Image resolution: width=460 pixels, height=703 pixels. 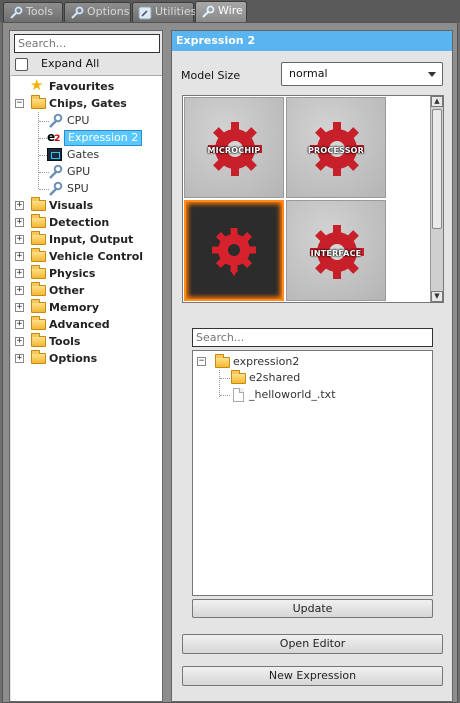 What do you see at coordinates (437, 296) in the screenshot?
I see `scroll-down-button: ▼` at bounding box center [437, 296].